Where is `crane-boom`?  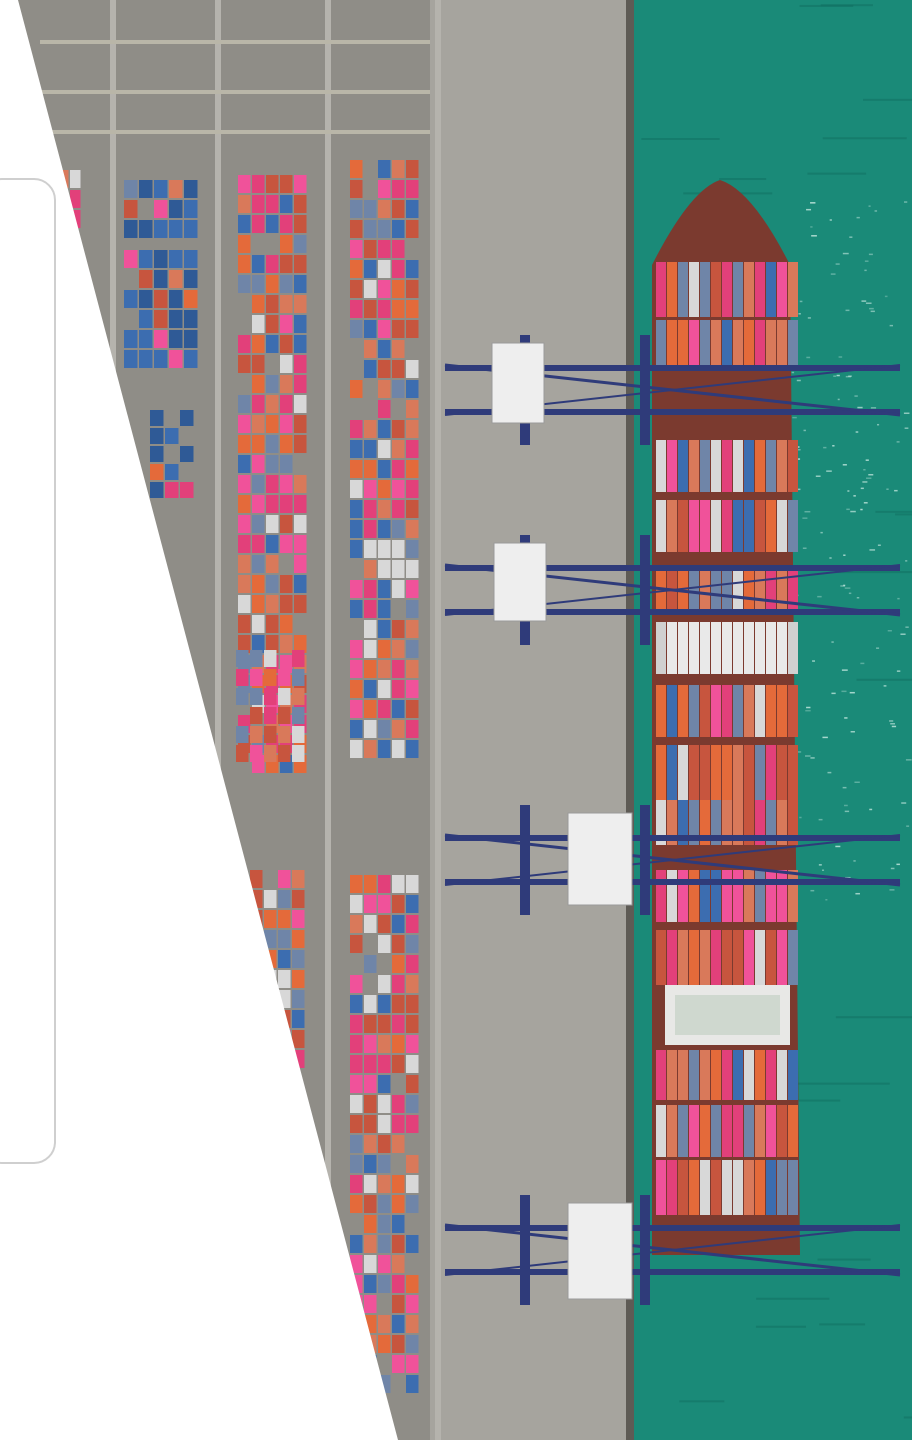 crane-boom is located at coordinates (672, 882).